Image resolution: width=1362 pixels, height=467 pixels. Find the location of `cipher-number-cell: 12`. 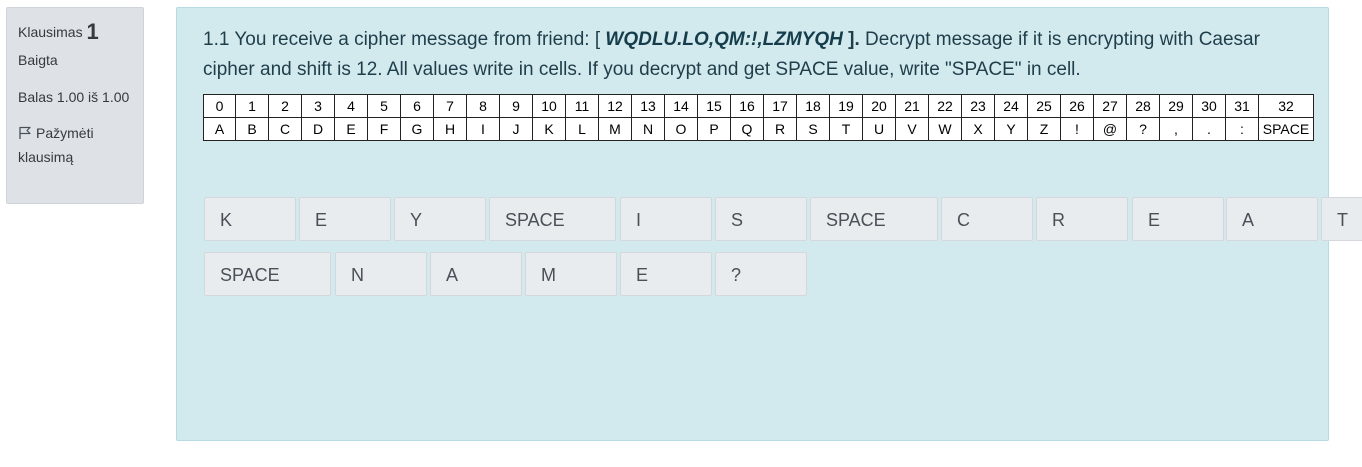

cipher-number-cell: 12 is located at coordinates (615, 106).